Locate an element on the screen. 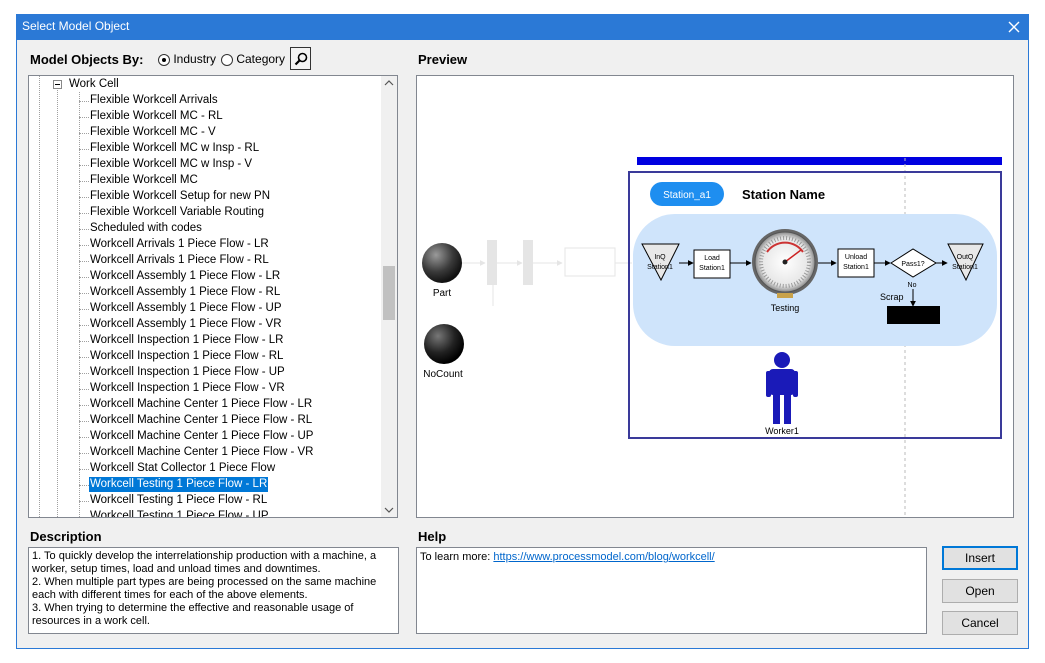 The height and width of the screenshot is (663, 1045). testing-label: Testing is located at coordinates (785, 308).